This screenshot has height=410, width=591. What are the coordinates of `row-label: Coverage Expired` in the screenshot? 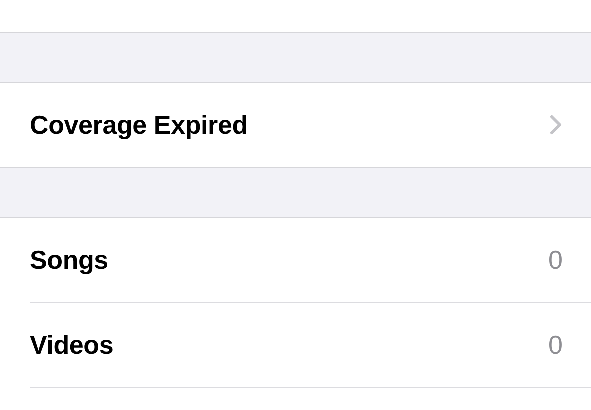 It's located at (139, 125).